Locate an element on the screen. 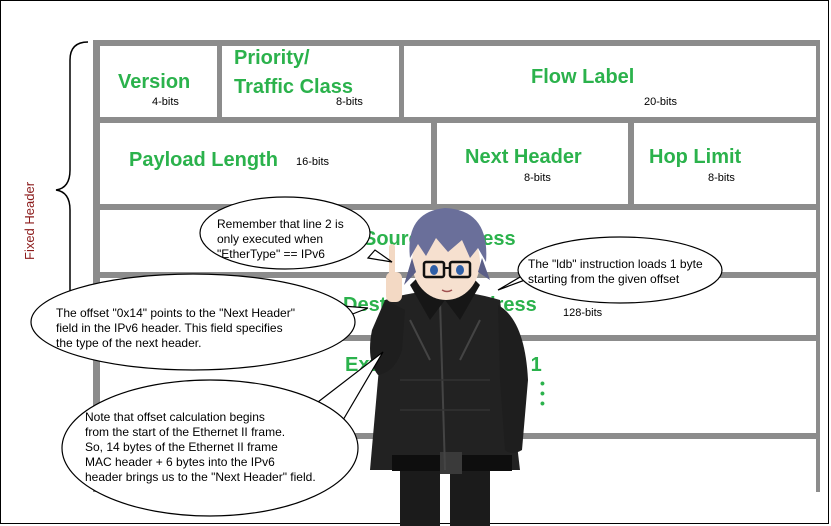 The width and height of the screenshot is (831, 526). callout-calc-line: So, 14 bytes of the Ethernet II frame is located at coordinates (181, 447).